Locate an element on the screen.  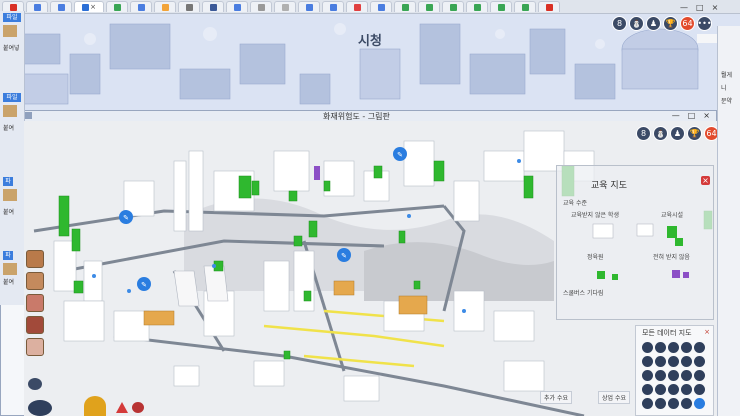
more-menu-icon: ••• is located at coordinates (704, 23).